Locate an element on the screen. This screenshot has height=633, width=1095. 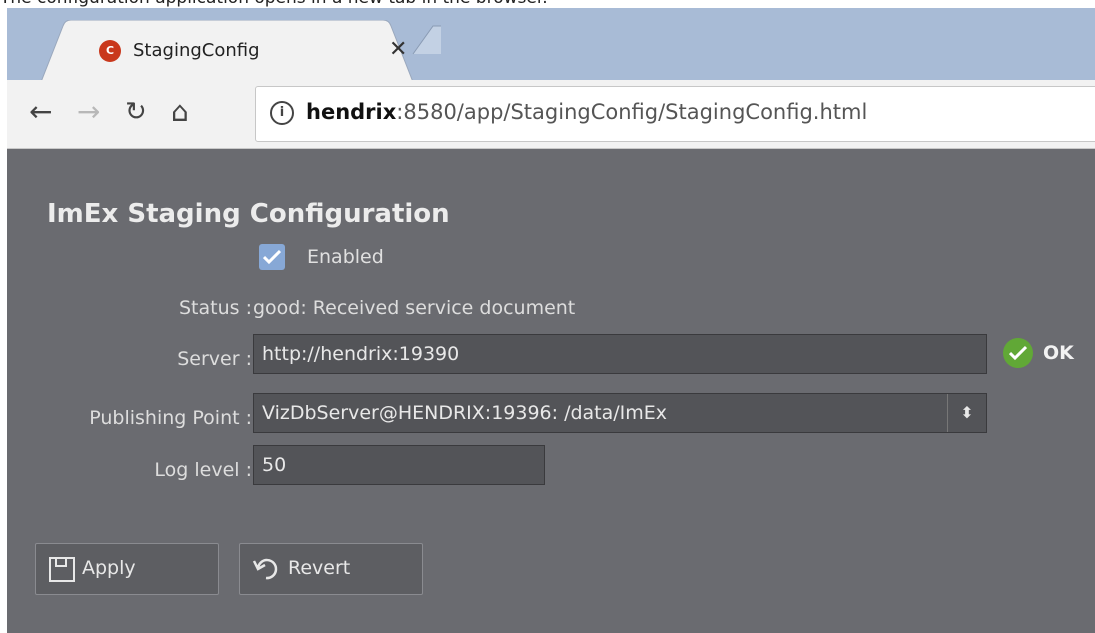
revert-button: Revert is located at coordinates (331, 569).